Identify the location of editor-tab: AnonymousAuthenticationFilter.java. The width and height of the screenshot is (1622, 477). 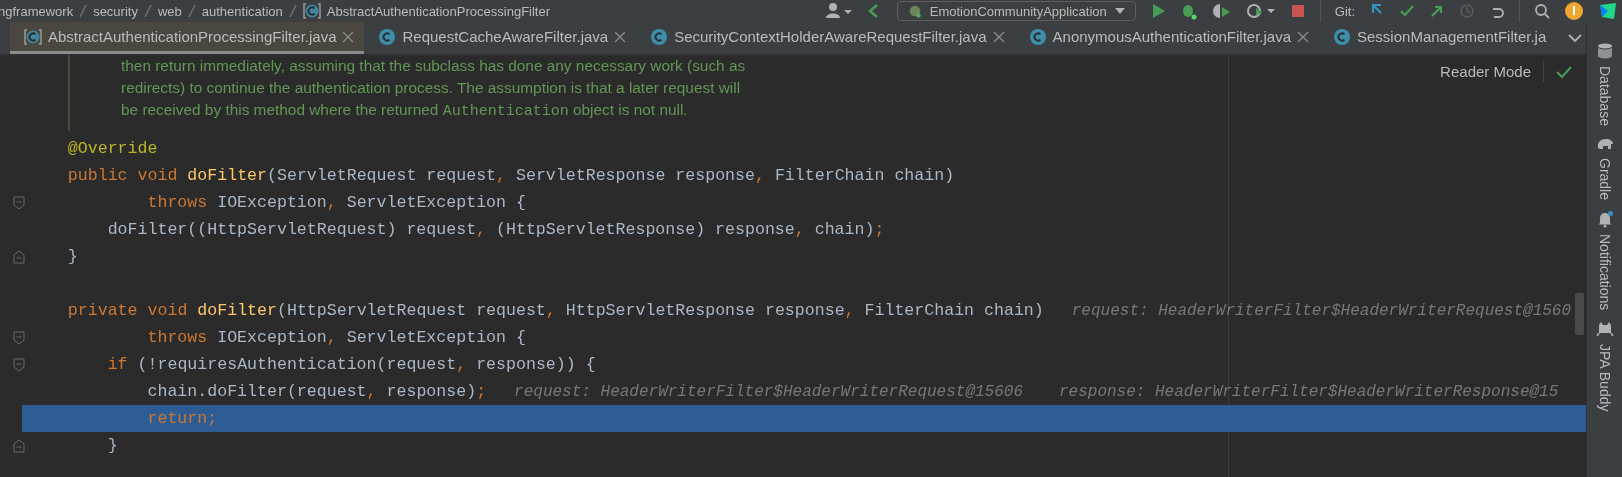
(1166, 38).